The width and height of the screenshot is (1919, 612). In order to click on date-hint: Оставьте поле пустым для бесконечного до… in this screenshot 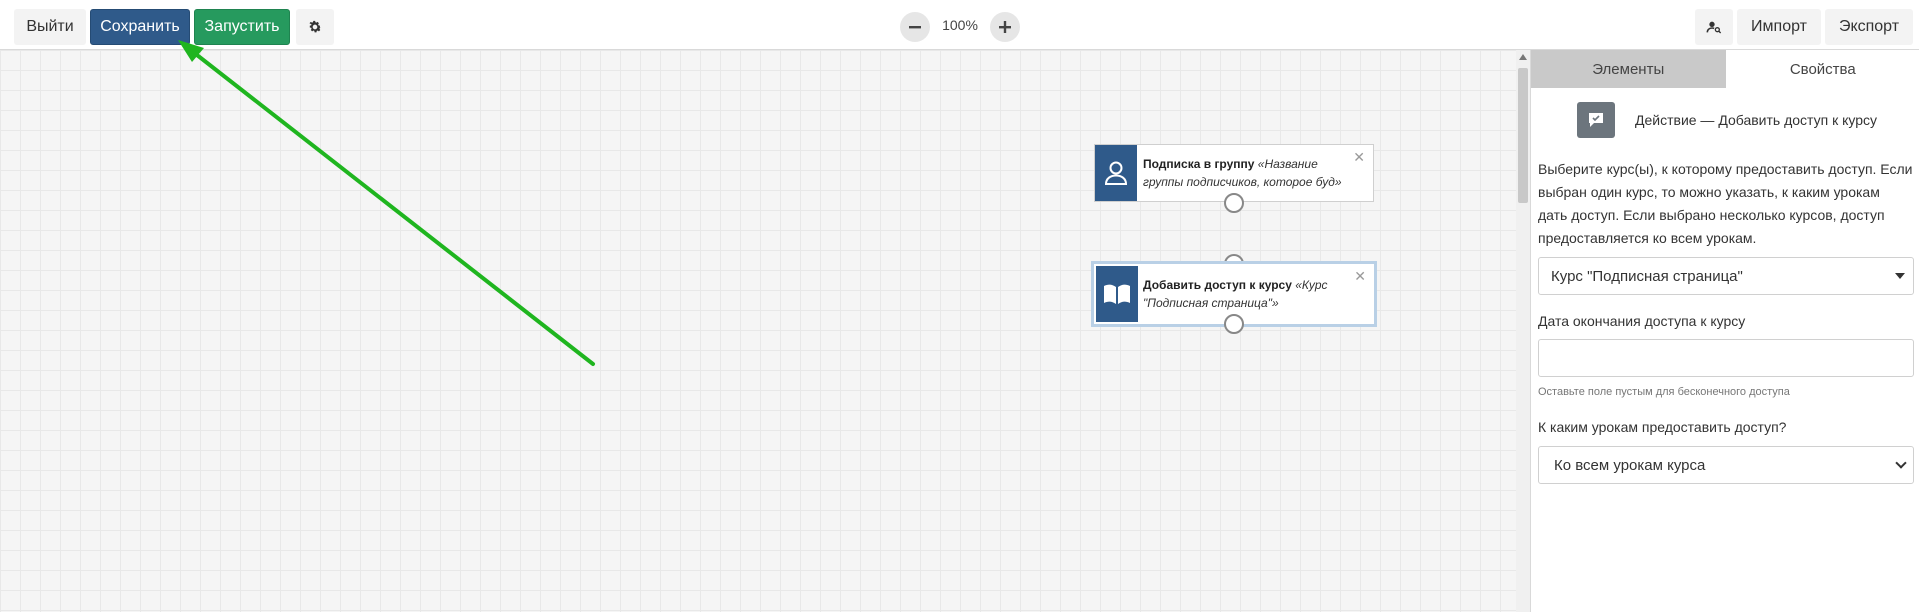, I will do `click(1664, 392)`.